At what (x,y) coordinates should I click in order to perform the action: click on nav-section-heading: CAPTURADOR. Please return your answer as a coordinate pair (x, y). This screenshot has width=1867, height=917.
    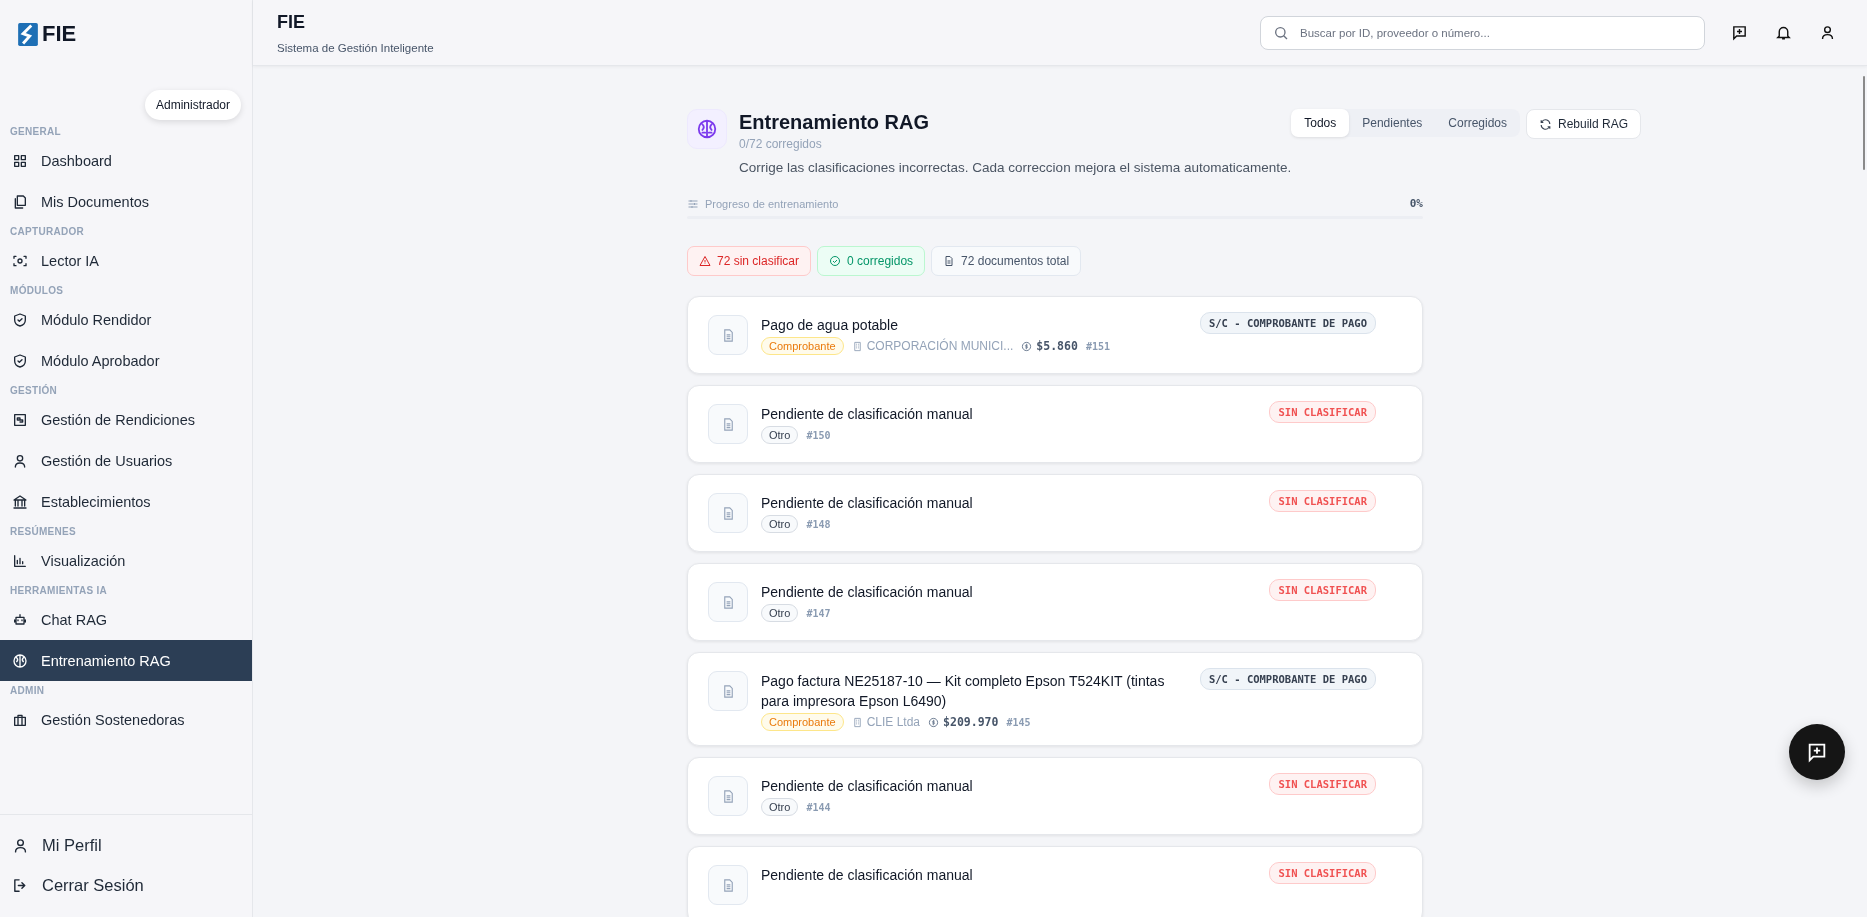
    Looking at the image, I should click on (47, 232).